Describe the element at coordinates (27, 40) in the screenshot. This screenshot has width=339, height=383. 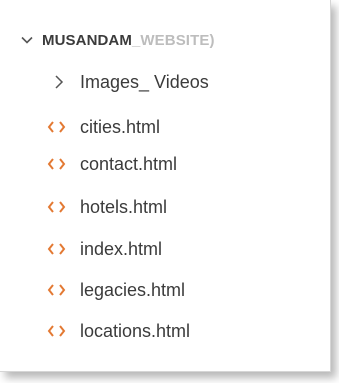
I see `chevron-down-icon` at that location.